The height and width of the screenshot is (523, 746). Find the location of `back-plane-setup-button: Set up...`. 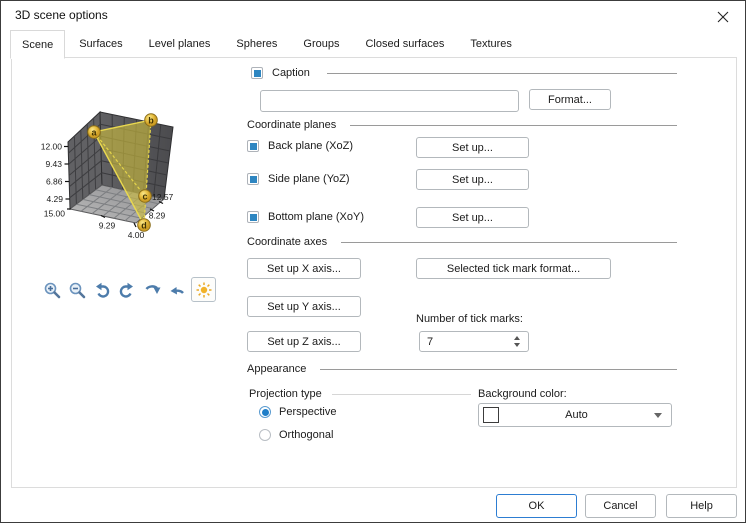

back-plane-setup-button: Set up... is located at coordinates (472, 147).